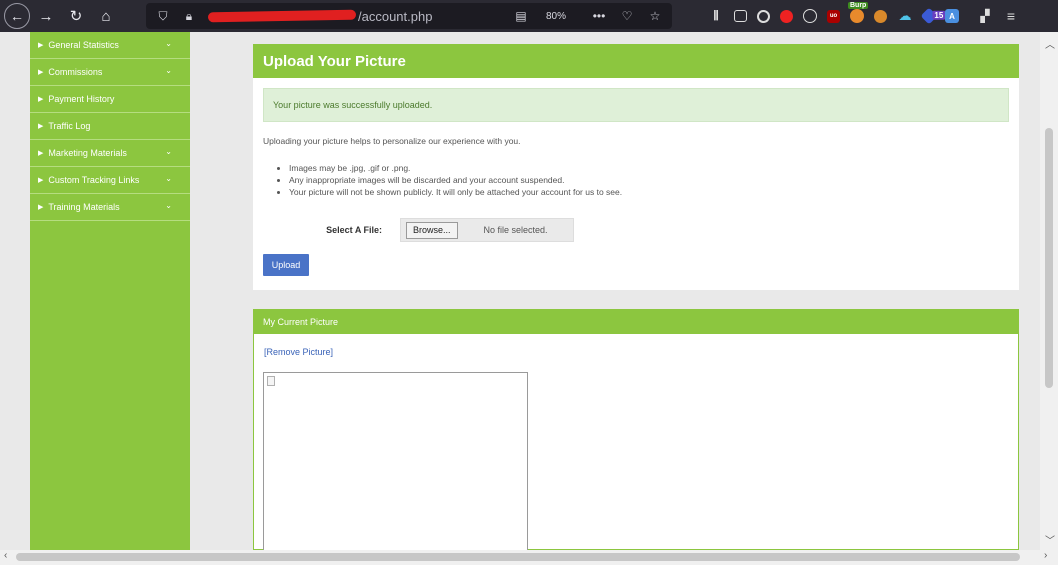 The image size is (1058, 565). Describe the element at coordinates (5, 555) in the screenshot. I see `scroll-left-icon: ‹` at that location.